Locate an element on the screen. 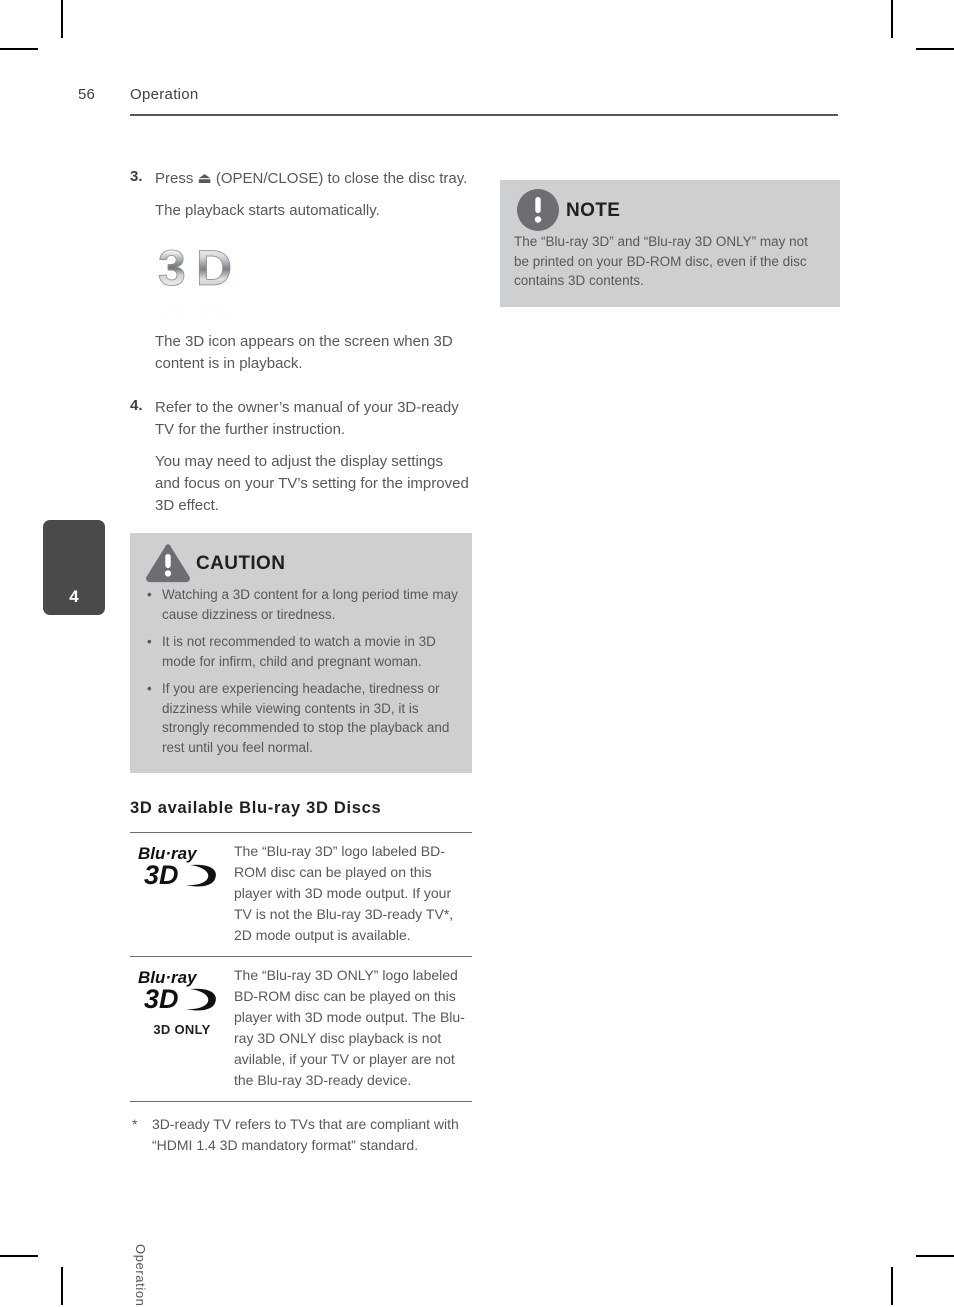 The width and height of the screenshot is (954, 1307). exclamation-circle-icon is located at coordinates (538, 210).